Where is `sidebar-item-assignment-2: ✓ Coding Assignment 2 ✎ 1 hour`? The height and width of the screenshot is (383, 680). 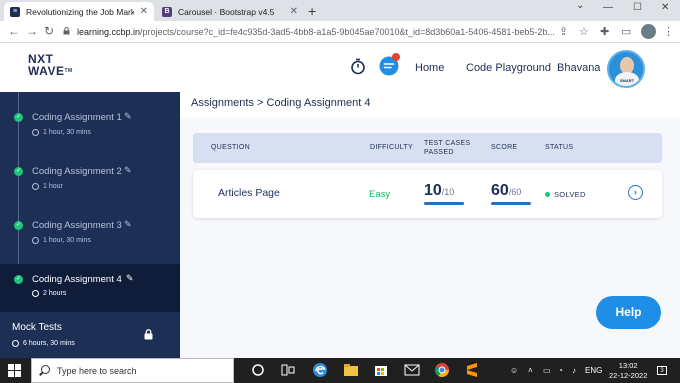 sidebar-item-assignment-2: ✓ Coding Assignment 2 ✎ 1 hour is located at coordinates (90, 172).